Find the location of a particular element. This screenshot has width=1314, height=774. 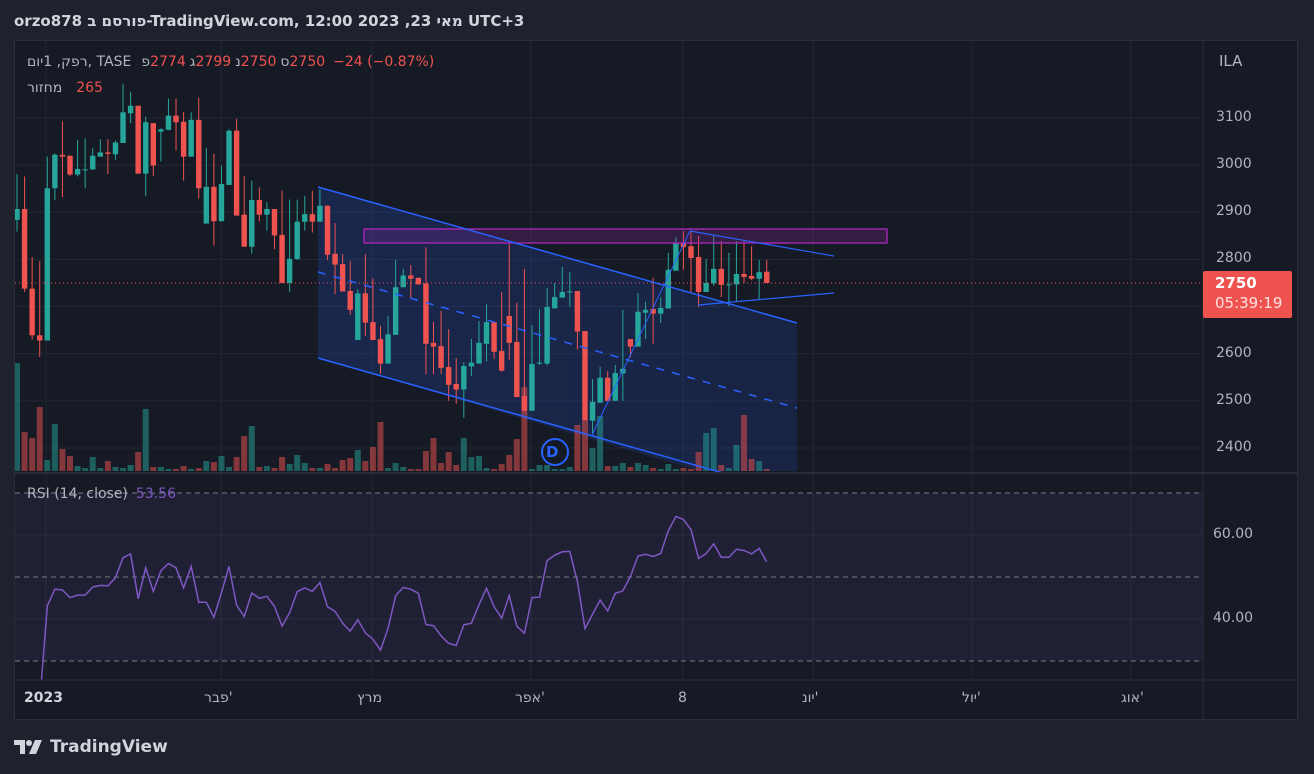

time-tick: יול' is located at coordinates (971, 698).